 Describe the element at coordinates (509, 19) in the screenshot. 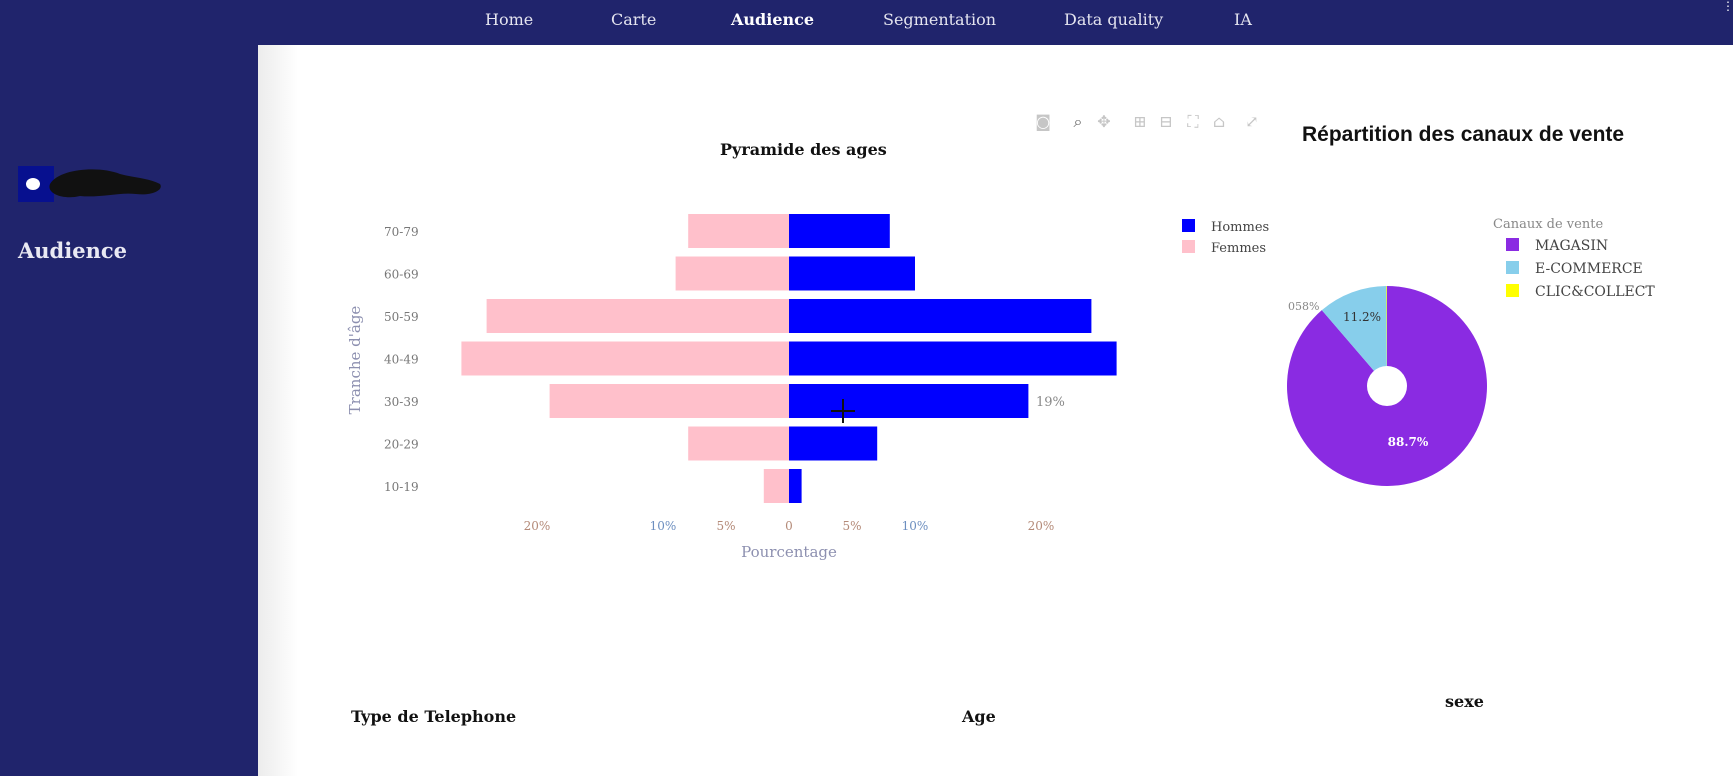

I see `nav-home: Home` at that location.